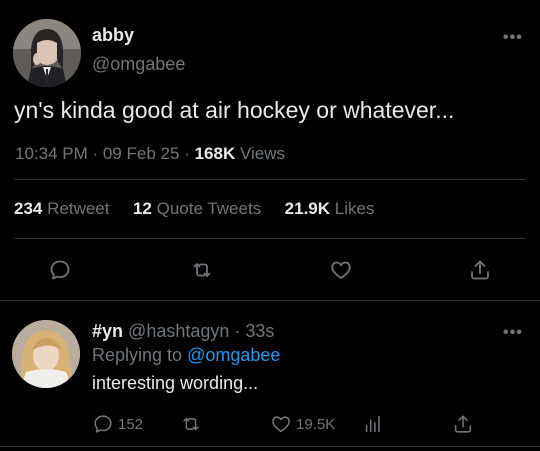  What do you see at coordinates (107, 331) in the screenshot?
I see `reply-author-name: #yn` at bounding box center [107, 331].